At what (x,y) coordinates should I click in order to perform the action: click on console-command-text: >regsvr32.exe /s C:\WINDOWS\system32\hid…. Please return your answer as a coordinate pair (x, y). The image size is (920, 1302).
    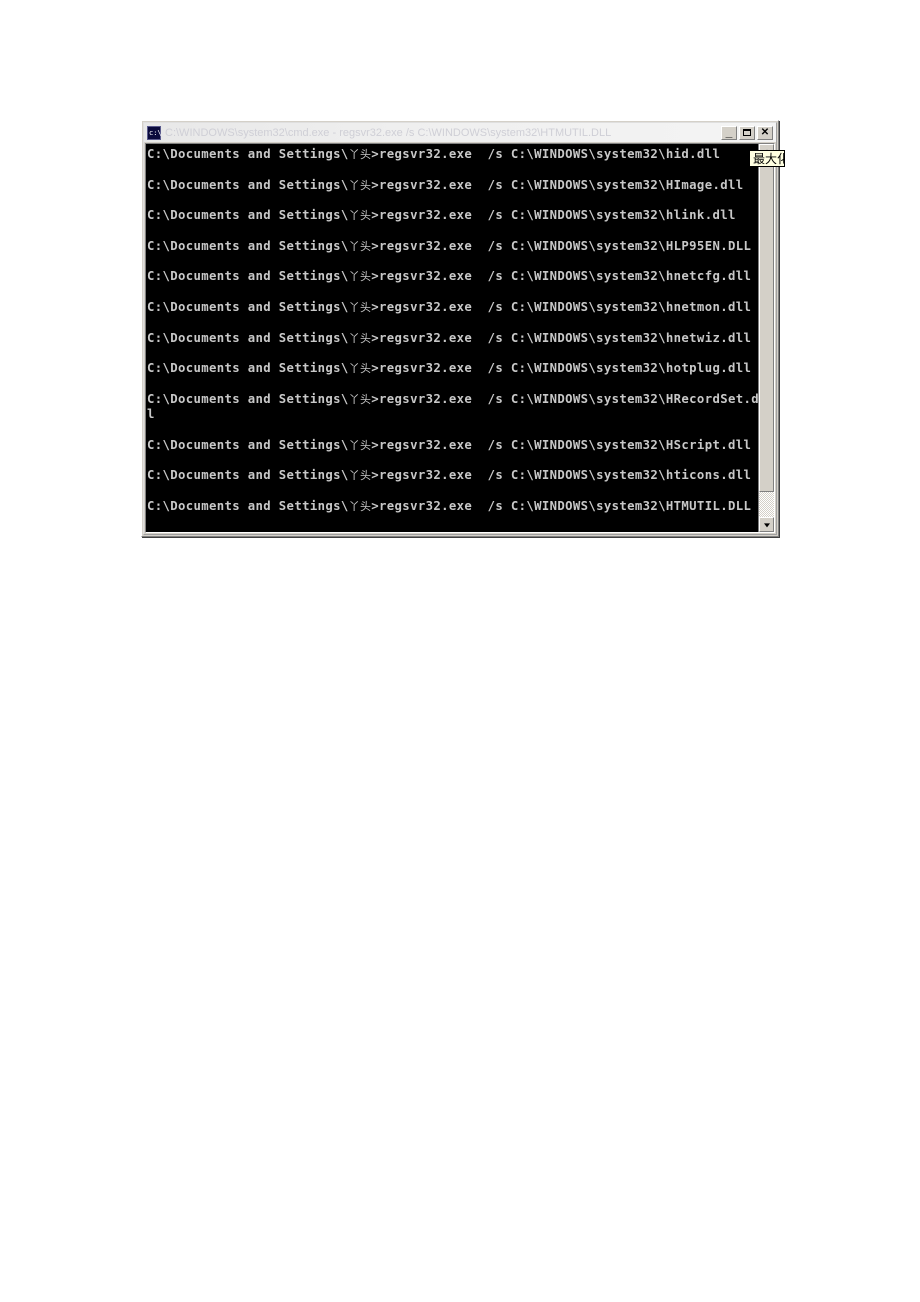
    Looking at the image, I should click on (546, 154).